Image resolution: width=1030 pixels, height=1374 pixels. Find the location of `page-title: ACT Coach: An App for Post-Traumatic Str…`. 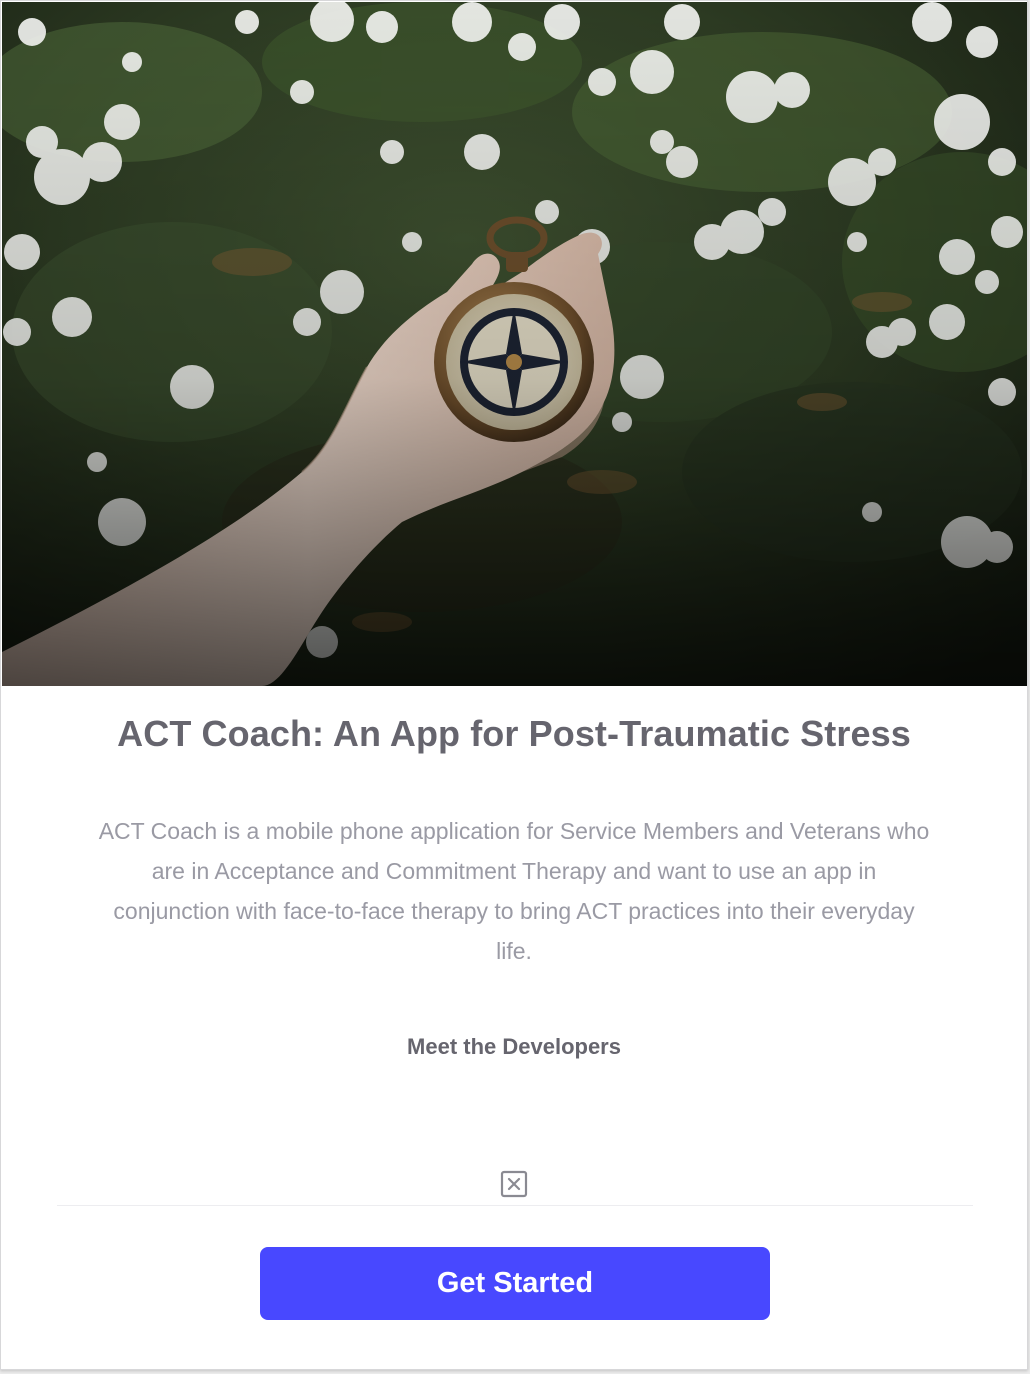

page-title: ACT Coach: An App for Post-Traumatic Str… is located at coordinates (514, 733).